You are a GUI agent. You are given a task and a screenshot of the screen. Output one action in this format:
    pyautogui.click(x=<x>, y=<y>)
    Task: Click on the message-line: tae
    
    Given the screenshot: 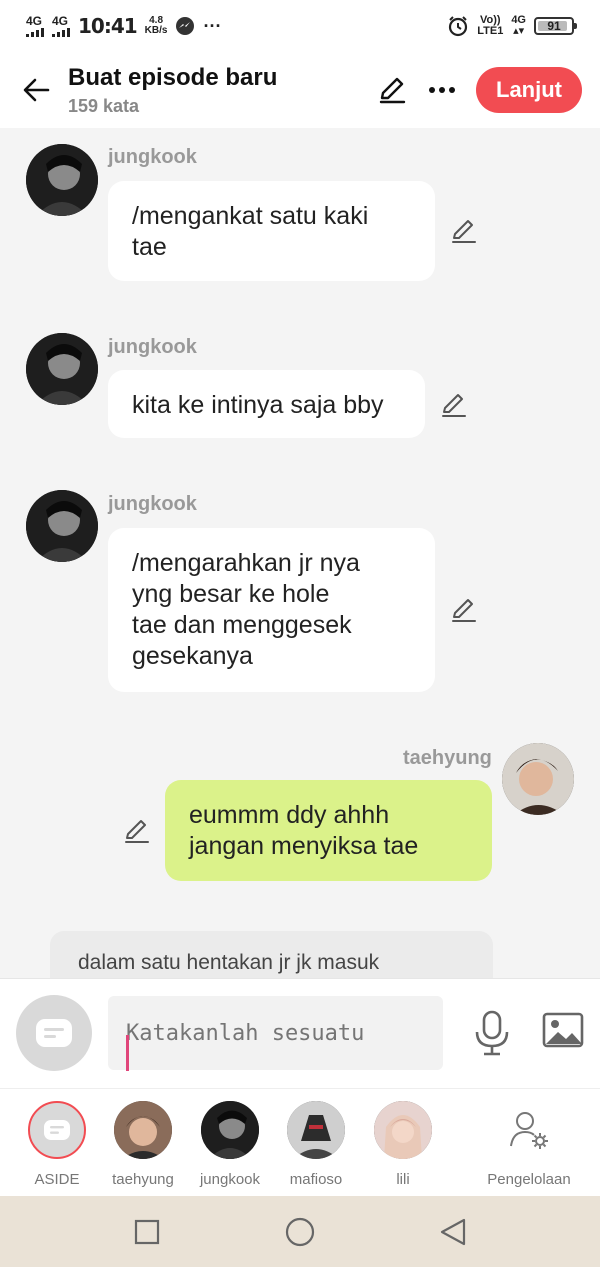 What is the action you would take?
    pyautogui.click(x=149, y=247)
    